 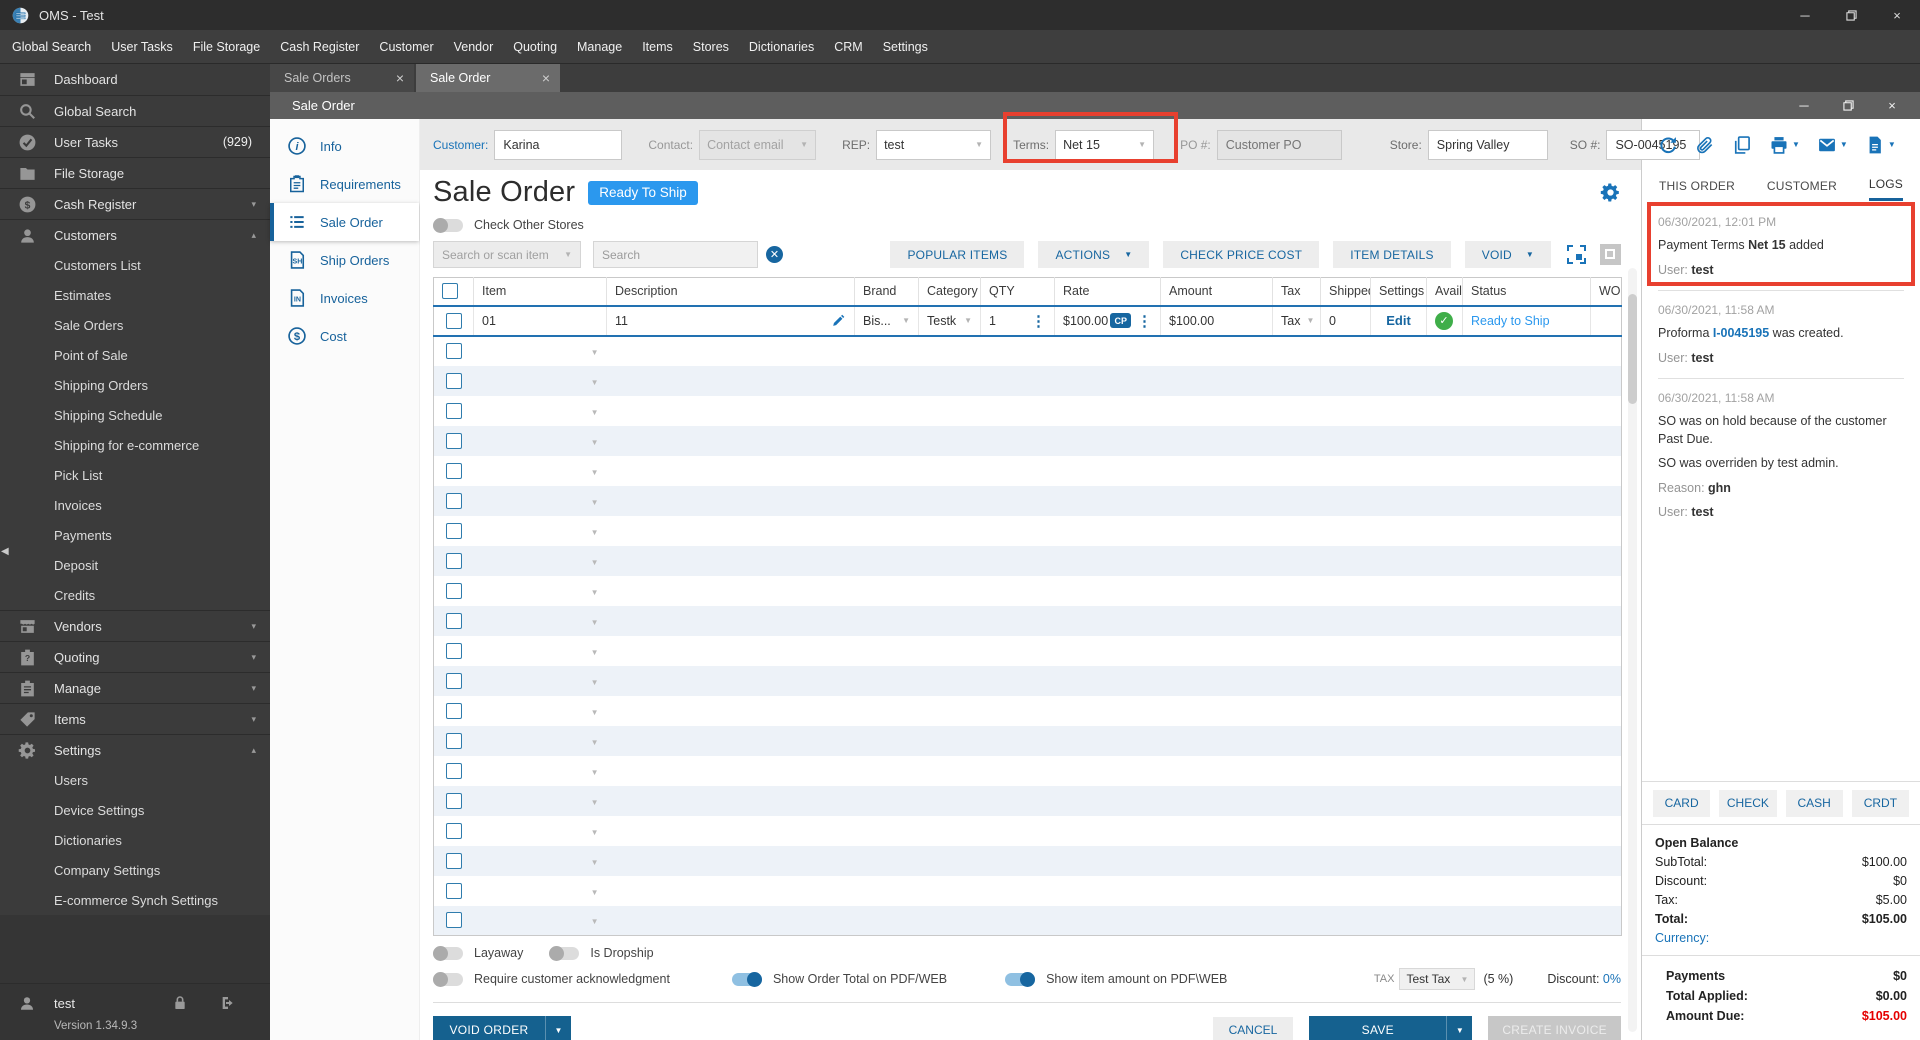 What do you see at coordinates (1781, 938) in the screenshot?
I see `total-row-currency: Currency:` at bounding box center [1781, 938].